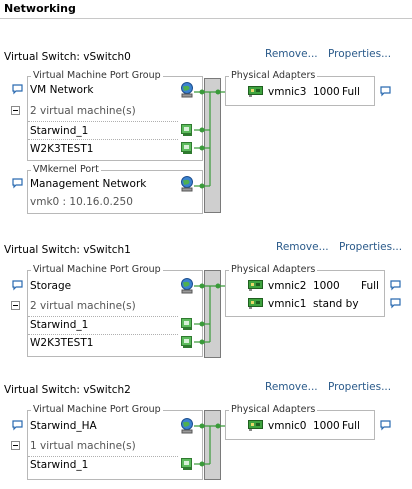 Image resolution: width=412 pixels, height=489 pixels. I want to click on vswitch2-nic-duplex: Full, so click(351, 426).